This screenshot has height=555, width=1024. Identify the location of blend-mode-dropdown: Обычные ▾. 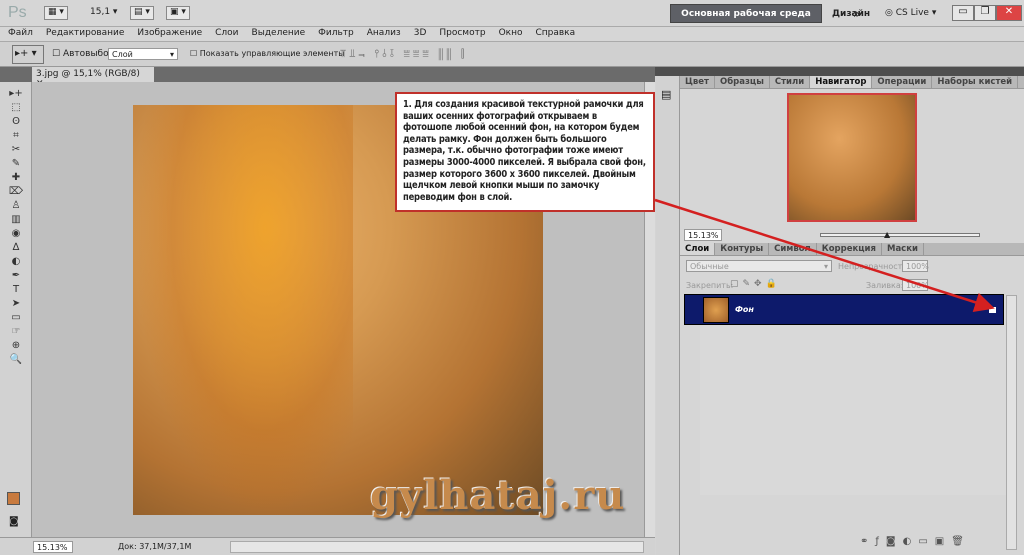
(759, 266).